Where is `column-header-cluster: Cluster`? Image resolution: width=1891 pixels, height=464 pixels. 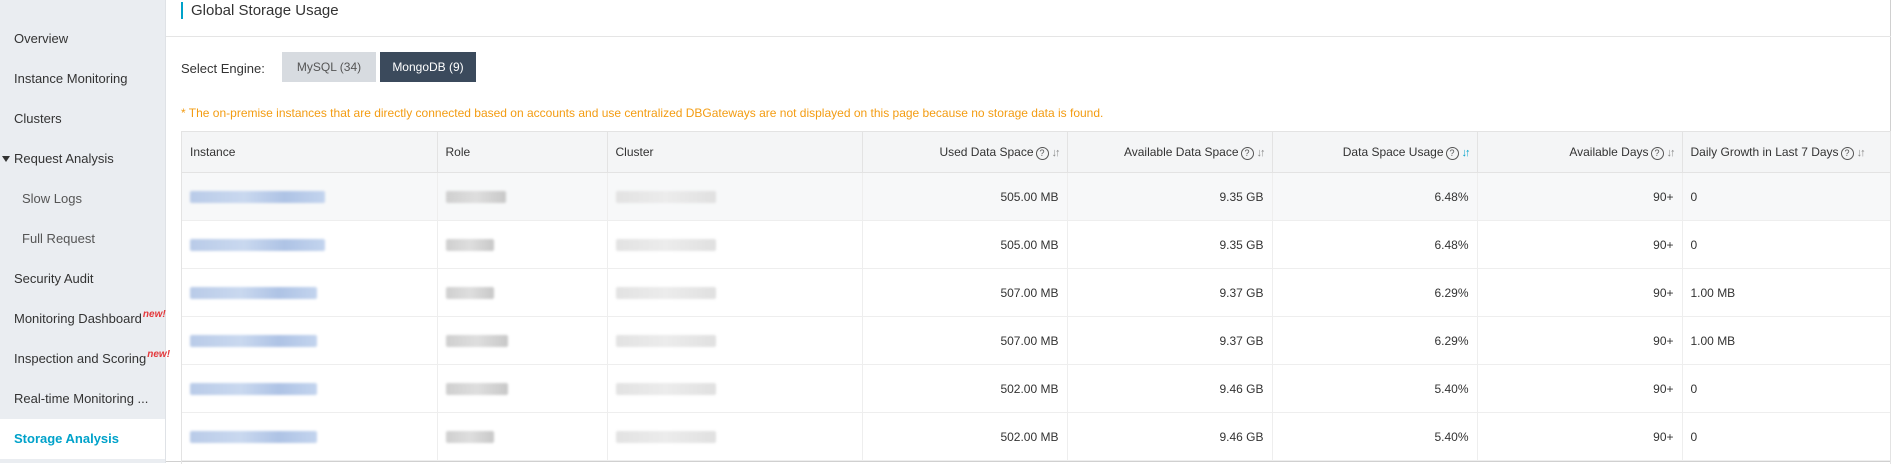 column-header-cluster: Cluster is located at coordinates (735, 152).